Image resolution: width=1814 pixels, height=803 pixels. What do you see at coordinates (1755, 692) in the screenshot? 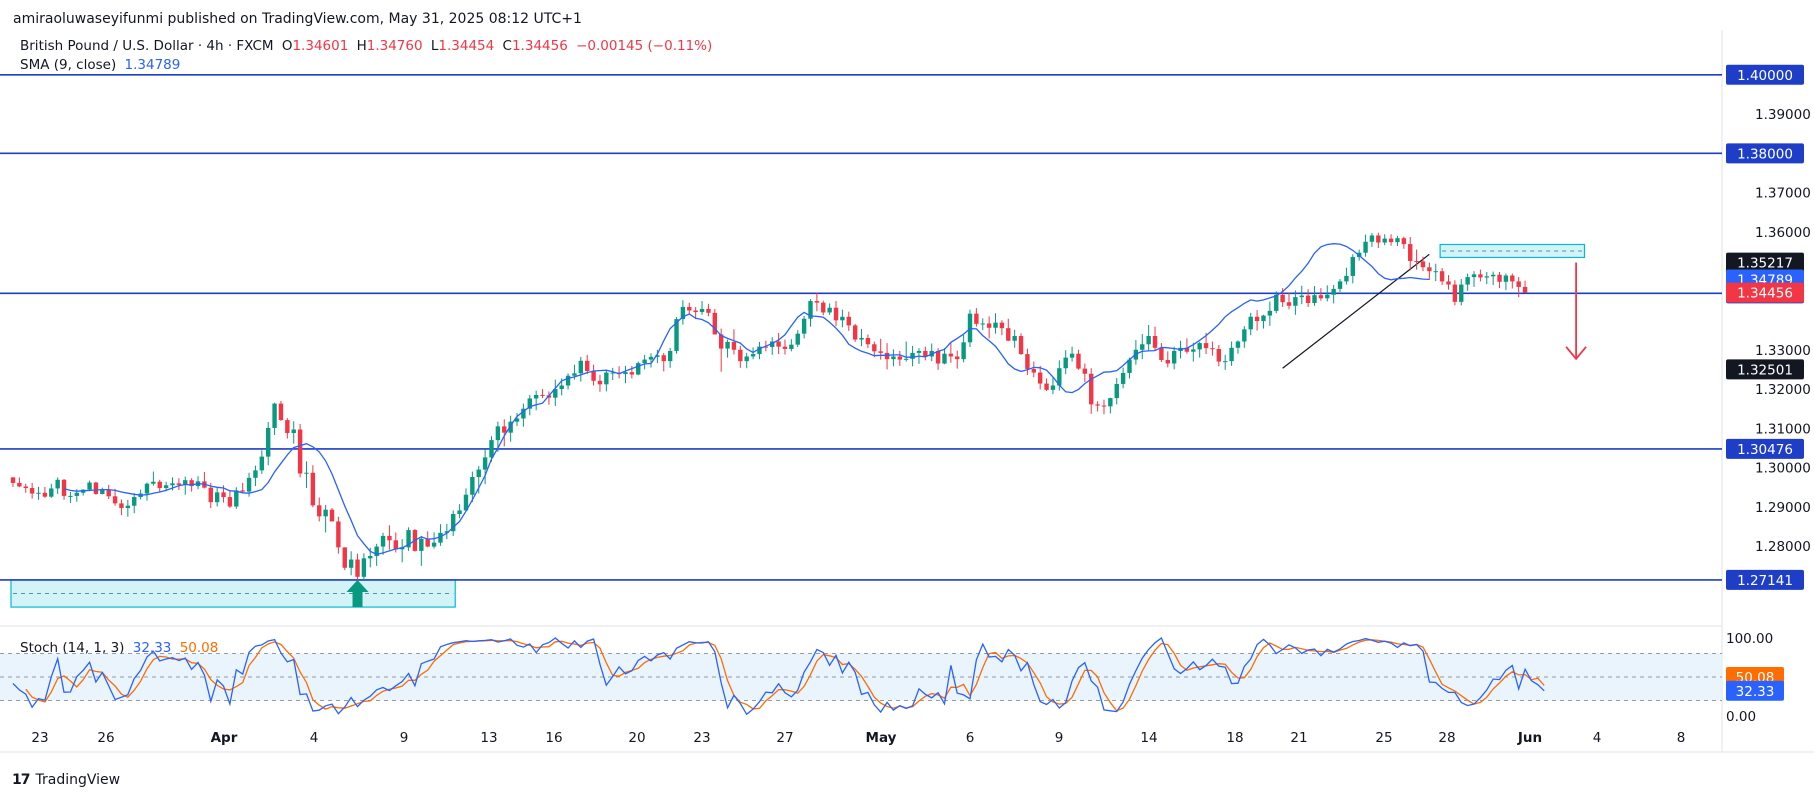
I see `stoch-badge-label: 32.33` at bounding box center [1755, 692].